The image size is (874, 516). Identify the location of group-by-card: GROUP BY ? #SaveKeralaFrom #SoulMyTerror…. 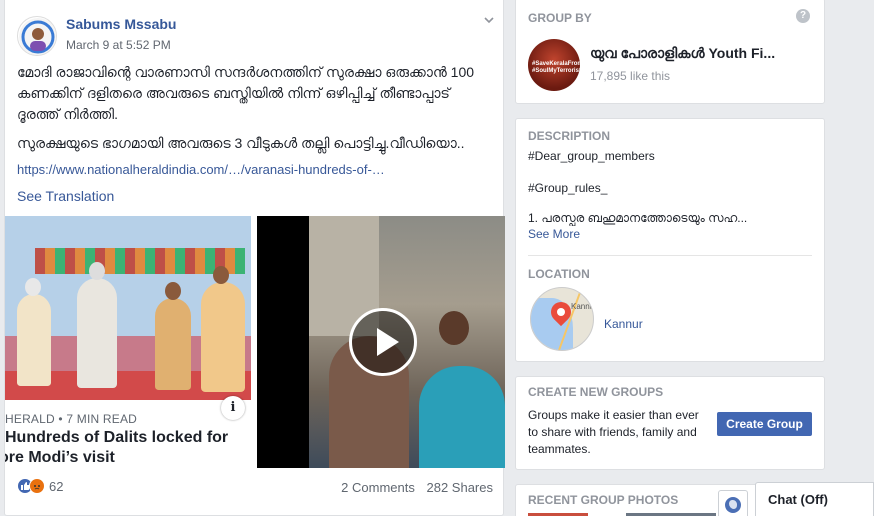
(670, 52).